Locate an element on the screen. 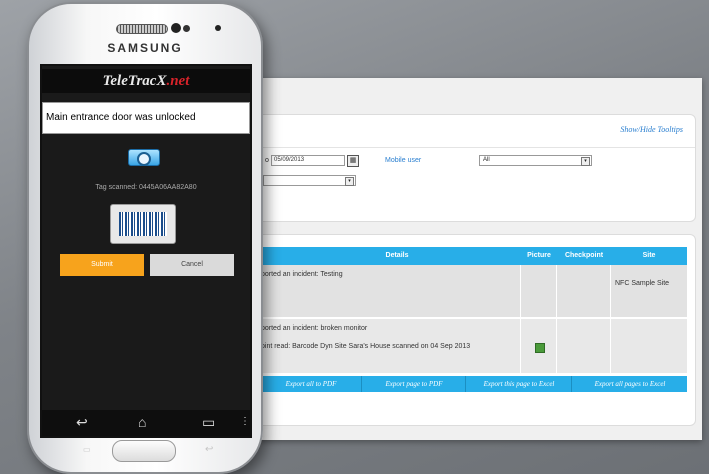 This screenshot has height=474, width=709. brand-logo: SAMSUNG is located at coordinates (145, 48).